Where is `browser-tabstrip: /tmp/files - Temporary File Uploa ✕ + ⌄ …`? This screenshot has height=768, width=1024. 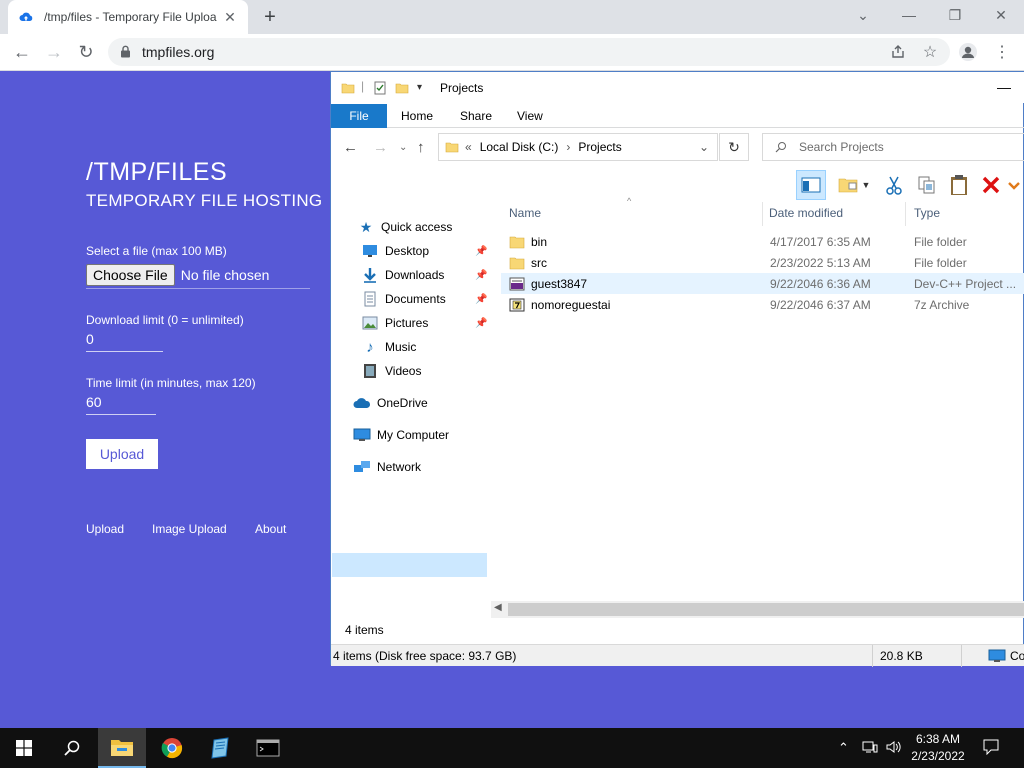 browser-tabstrip: /tmp/files - Temporary File Uploa ✕ + ⌄ … is located at coordinates (512, 17).